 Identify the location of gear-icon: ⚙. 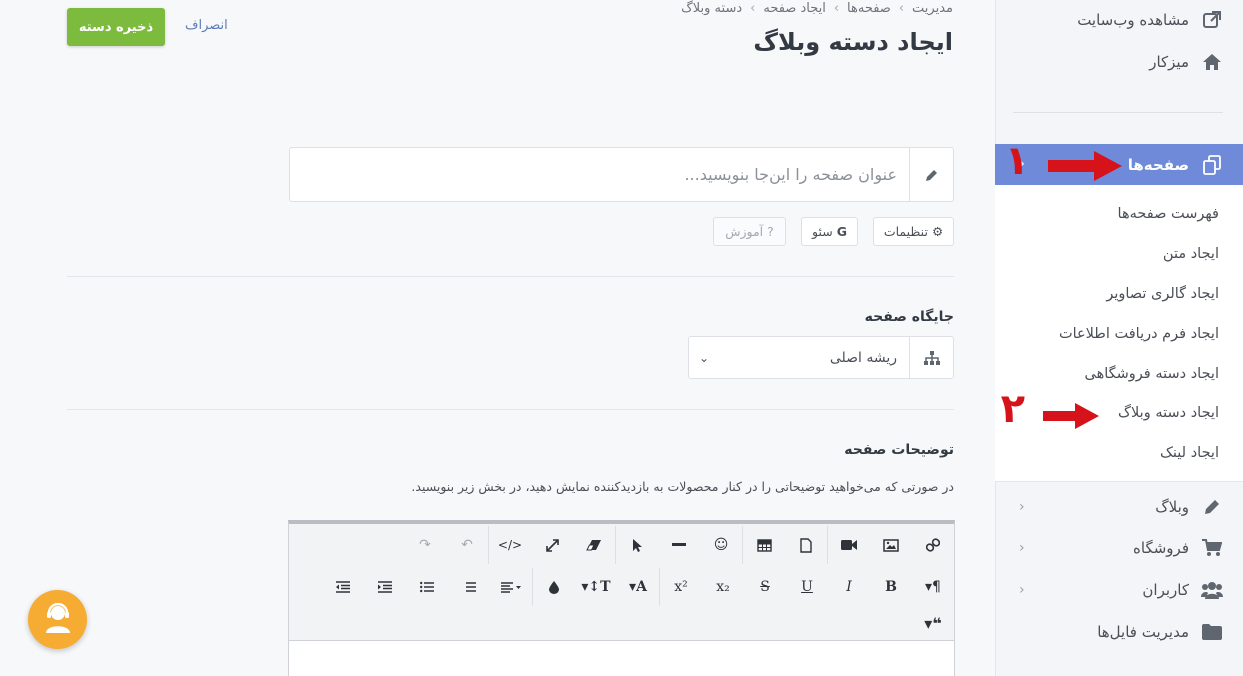
(937, 231).